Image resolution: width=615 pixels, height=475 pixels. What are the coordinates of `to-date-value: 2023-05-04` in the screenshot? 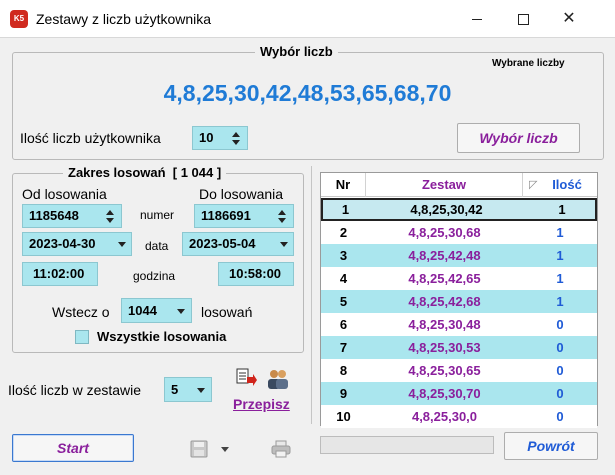 It's located at (222, 243).